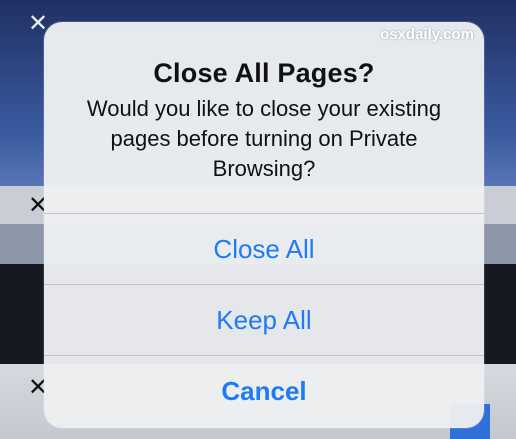 This screenshot has width=516, height=439. What do you see at coordinates (264, 390) in the screenshot?
I see `cancel-button: Cancel` at bounding box center [264, 390].